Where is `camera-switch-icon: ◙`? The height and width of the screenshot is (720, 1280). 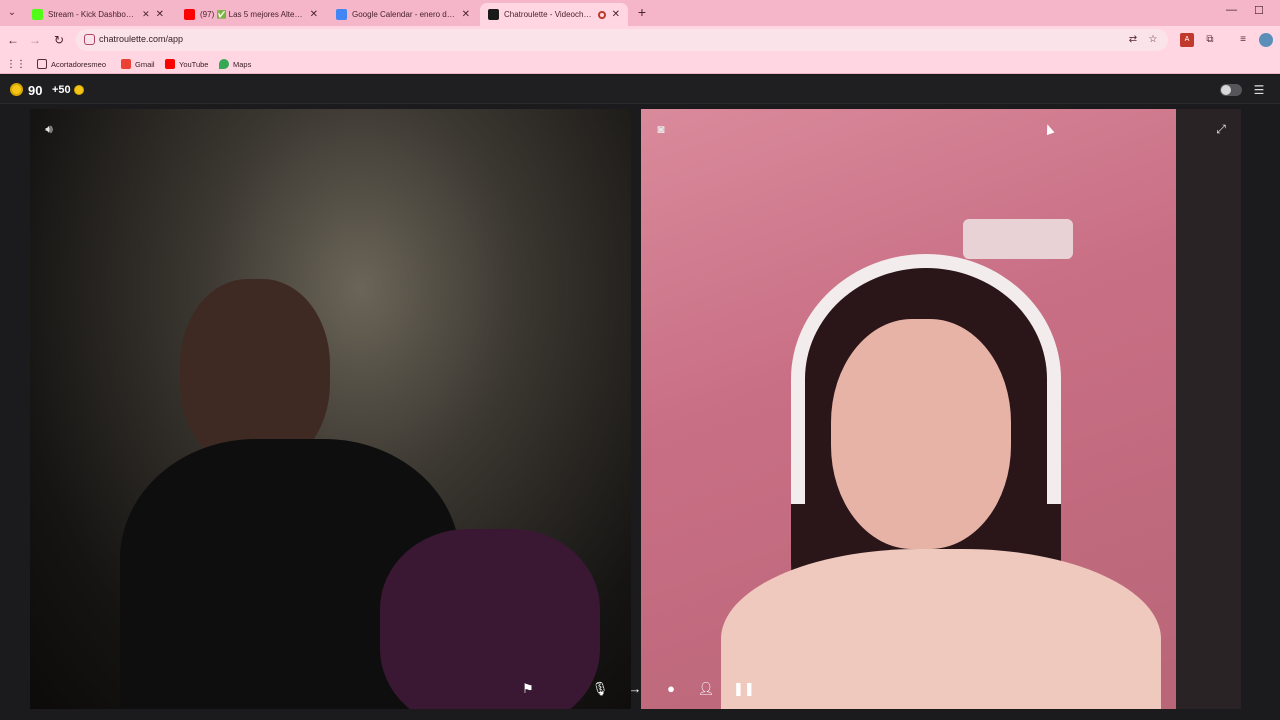
camera-switch-icon: ◙ is located at coordinates (661, 129).